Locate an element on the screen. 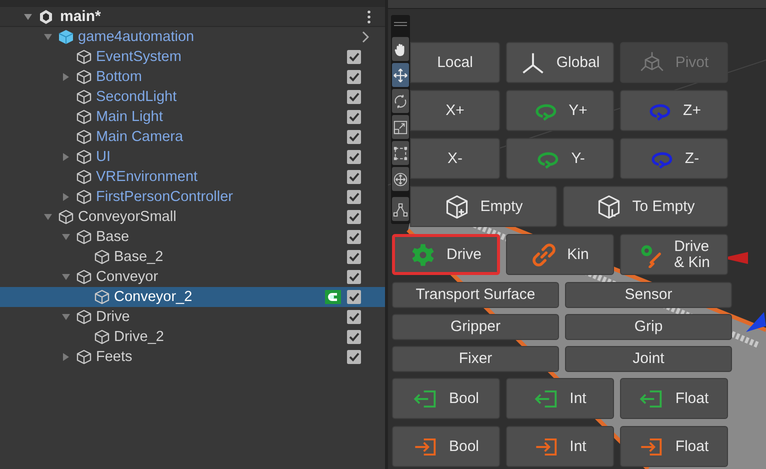 The width and height of the screenshot is (766, 469). hierarchy-item: VREnvironment is located at coordinates (192, 177).